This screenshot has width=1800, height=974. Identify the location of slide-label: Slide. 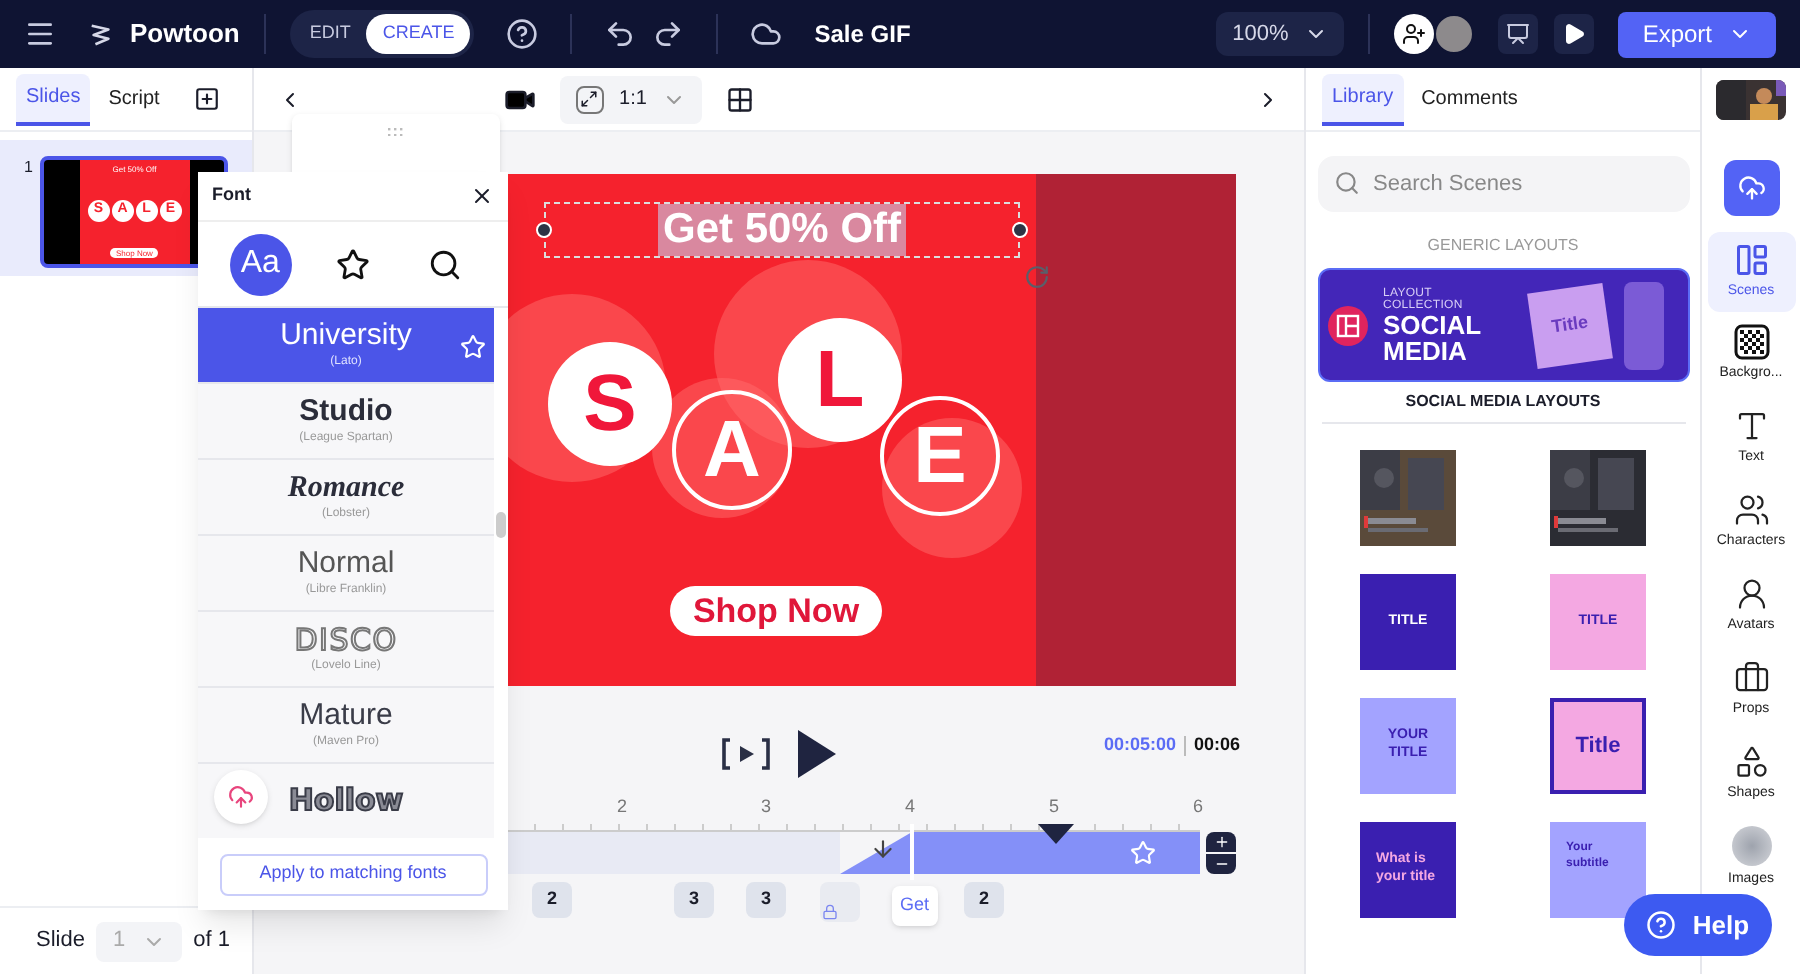
(60, 941).